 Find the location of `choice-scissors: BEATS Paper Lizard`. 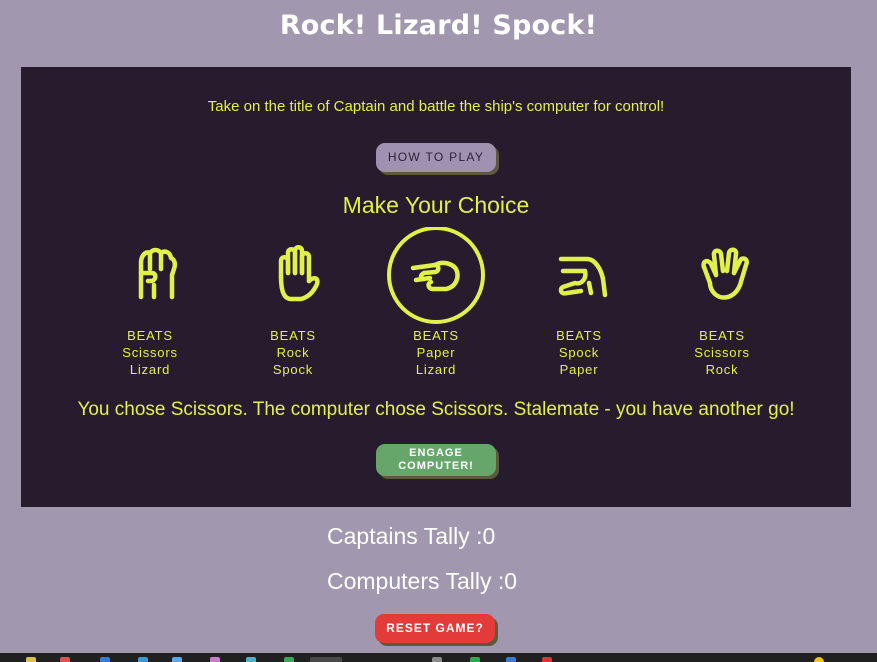

choice-scissors: BEATS Paper Lizard is located at coordinates (436, 302).